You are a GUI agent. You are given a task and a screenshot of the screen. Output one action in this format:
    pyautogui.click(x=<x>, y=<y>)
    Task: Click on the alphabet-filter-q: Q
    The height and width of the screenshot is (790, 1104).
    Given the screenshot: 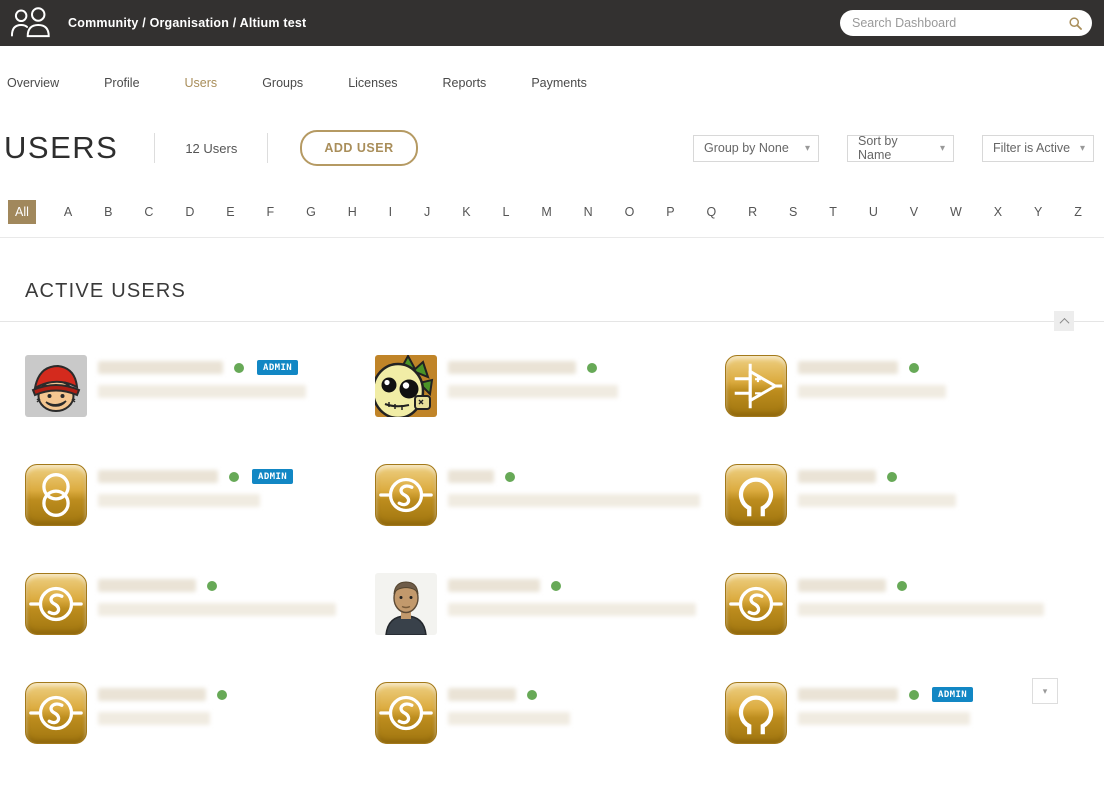 What is the action you would take?
    pyautogui.click(x=711, y=212)
    